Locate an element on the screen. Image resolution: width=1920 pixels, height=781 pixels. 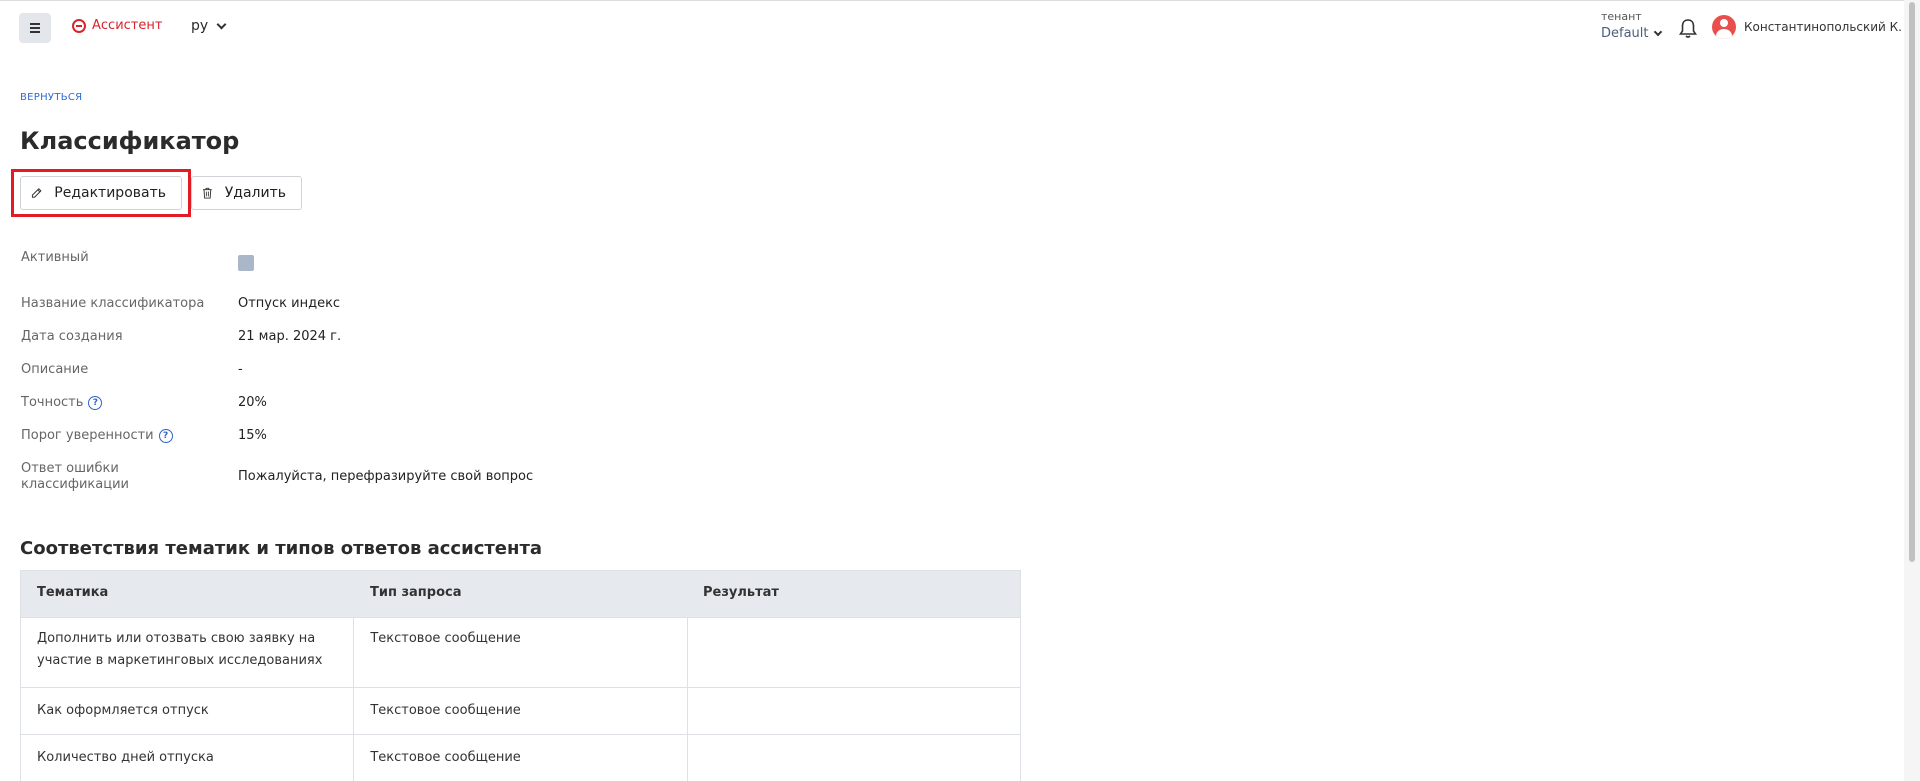
scrollbar-thumb is located at coordinates (1912, 282).